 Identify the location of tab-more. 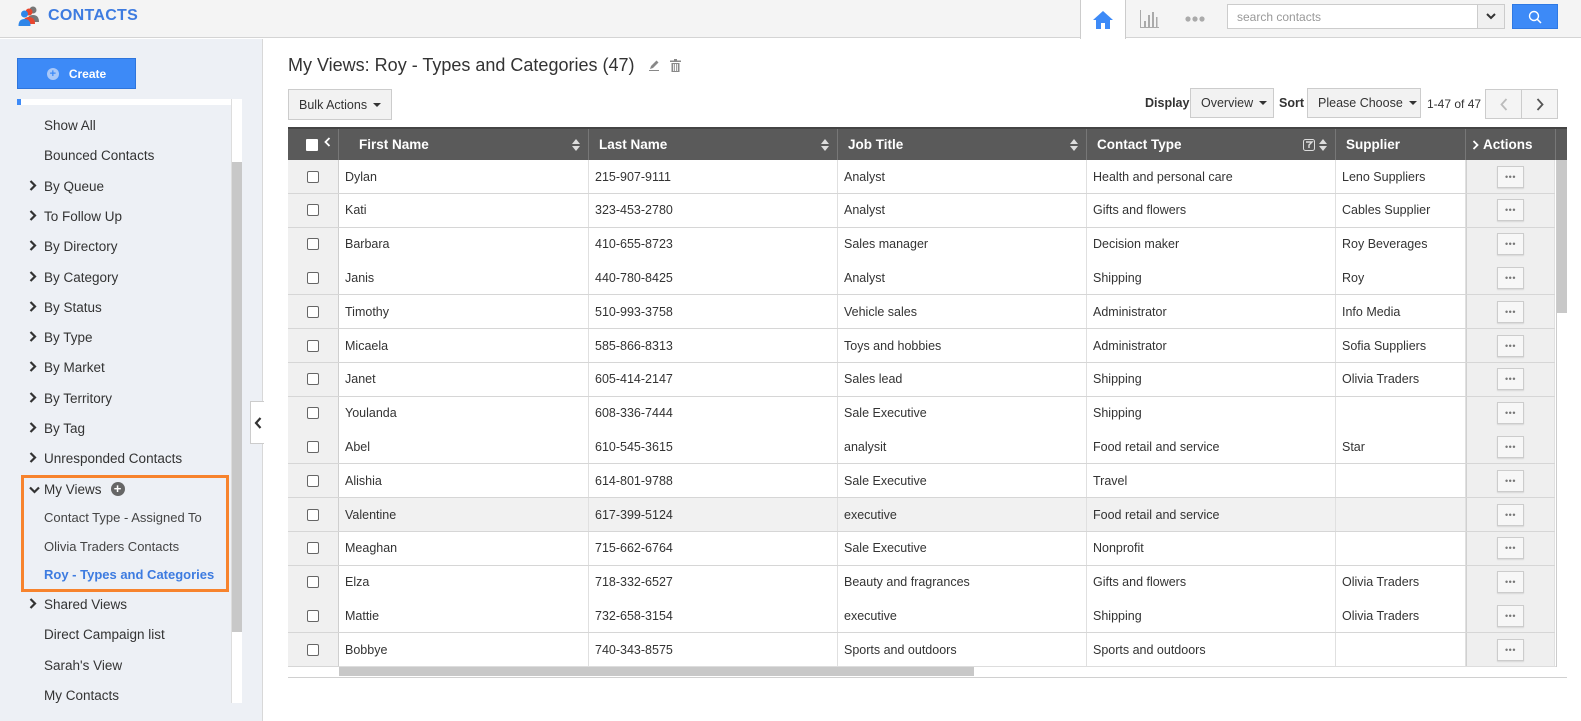
(1195, 19).